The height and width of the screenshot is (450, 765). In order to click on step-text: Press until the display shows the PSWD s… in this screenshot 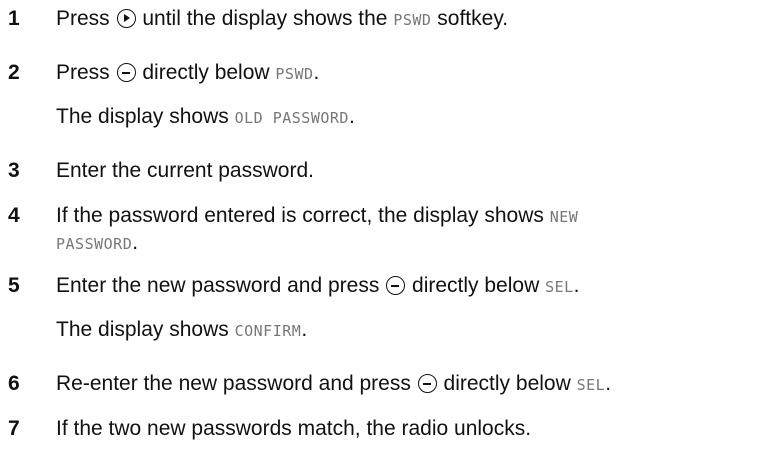, I will do `click(282, 19)`.